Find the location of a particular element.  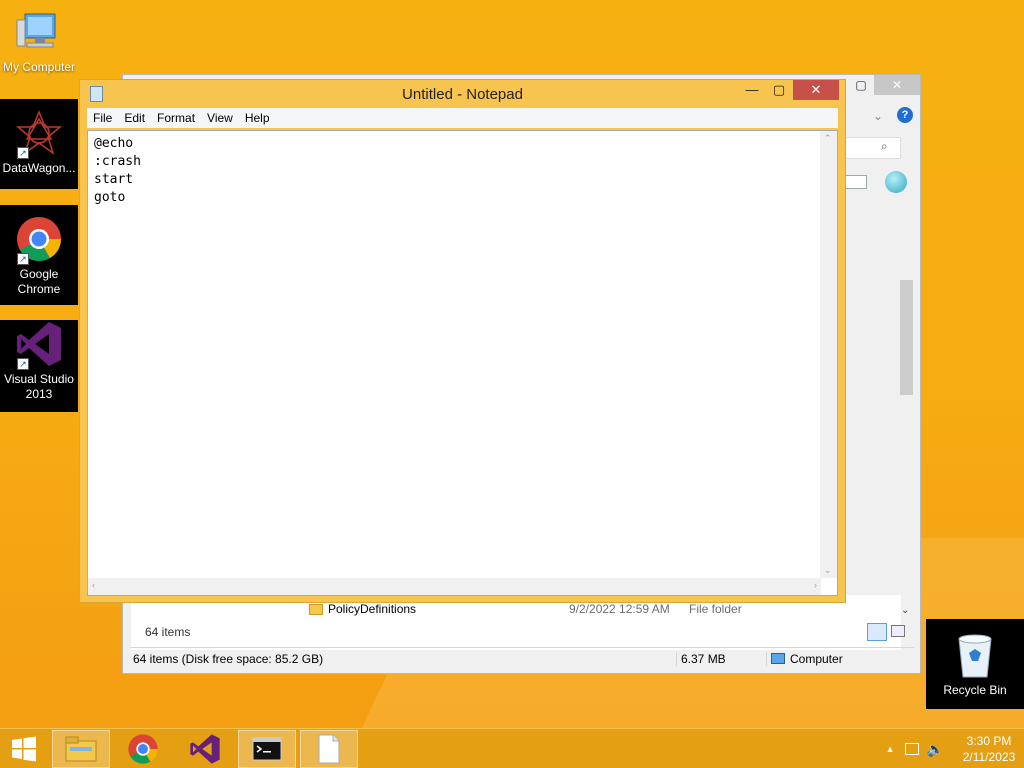

desktop-icon-my-computer: My Computer is located at coordinates (39, 41).